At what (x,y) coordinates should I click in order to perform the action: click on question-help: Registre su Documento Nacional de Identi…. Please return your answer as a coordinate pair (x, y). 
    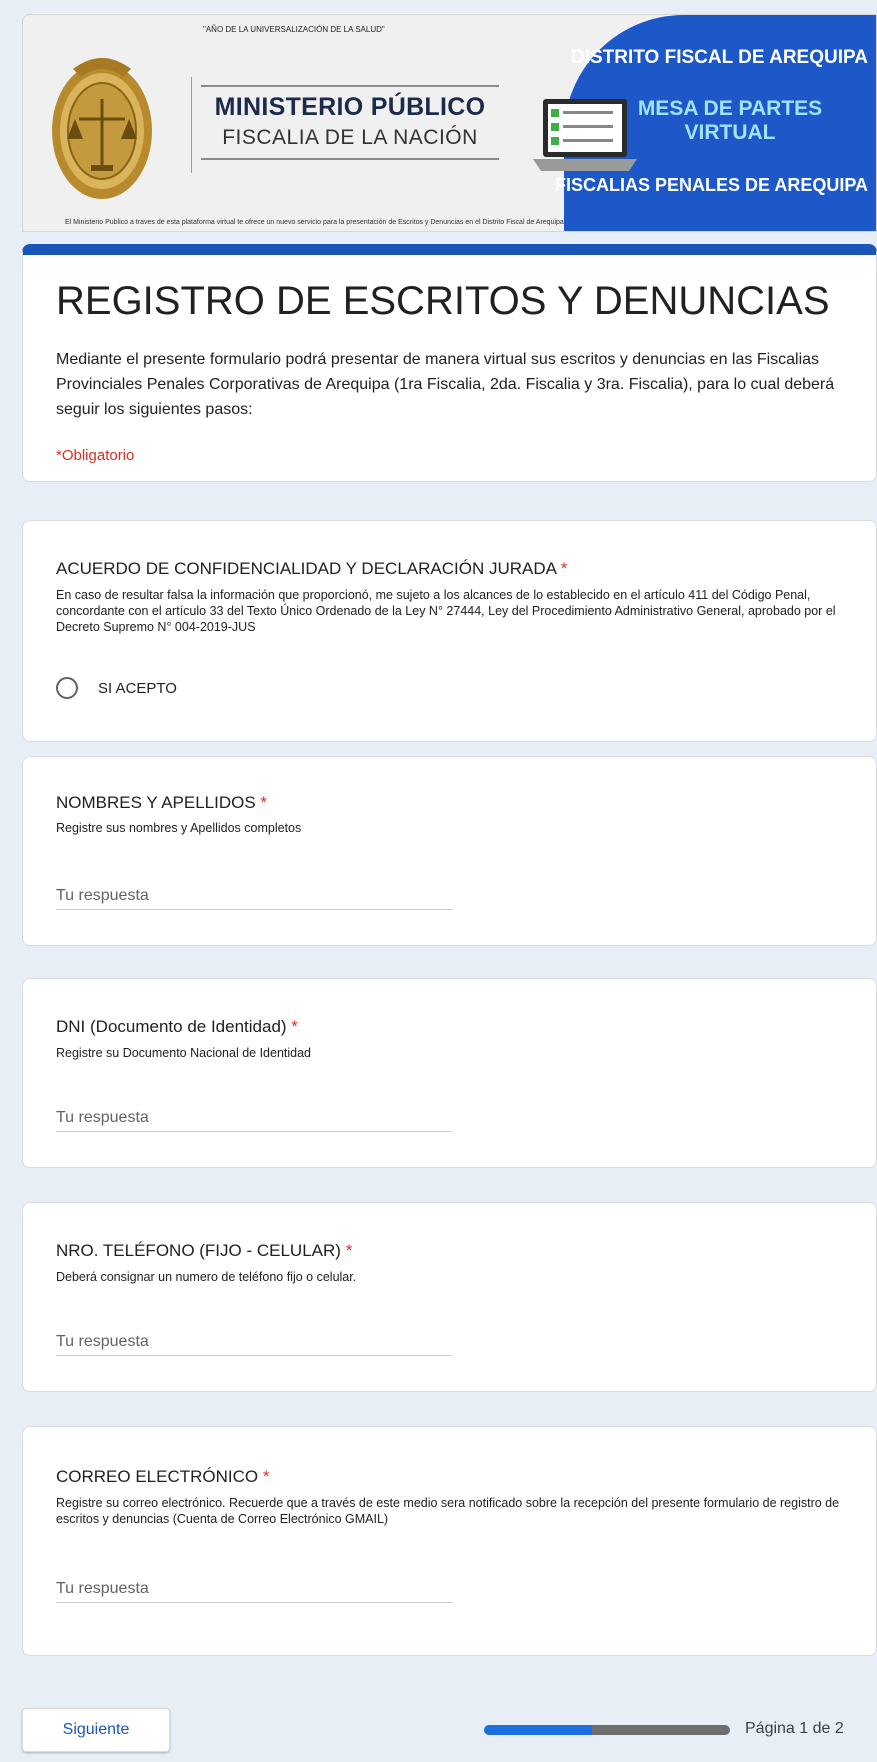
    Looking at the image, I should click on (184, 1053).